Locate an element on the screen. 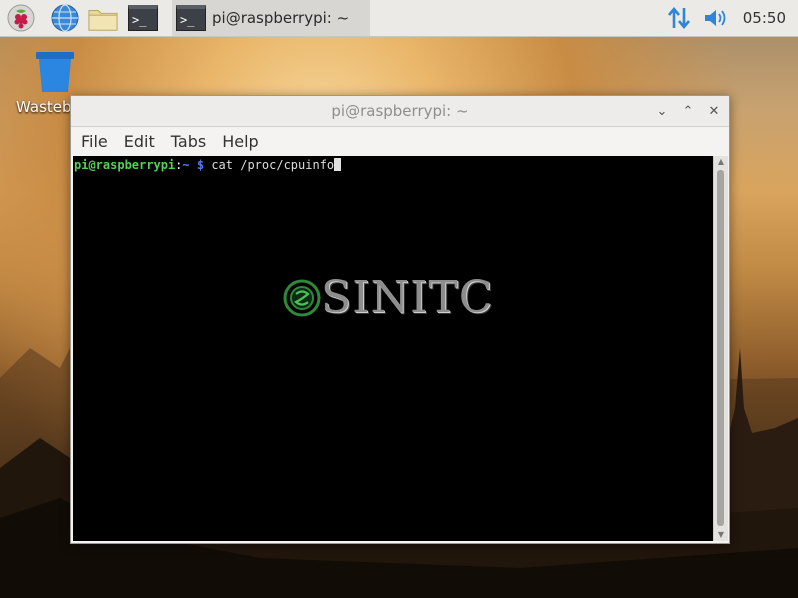 Image resolution: width=798 pixels, height=598 pixels. maximize-icon: ⌃ is located at coordinates (688, 111).